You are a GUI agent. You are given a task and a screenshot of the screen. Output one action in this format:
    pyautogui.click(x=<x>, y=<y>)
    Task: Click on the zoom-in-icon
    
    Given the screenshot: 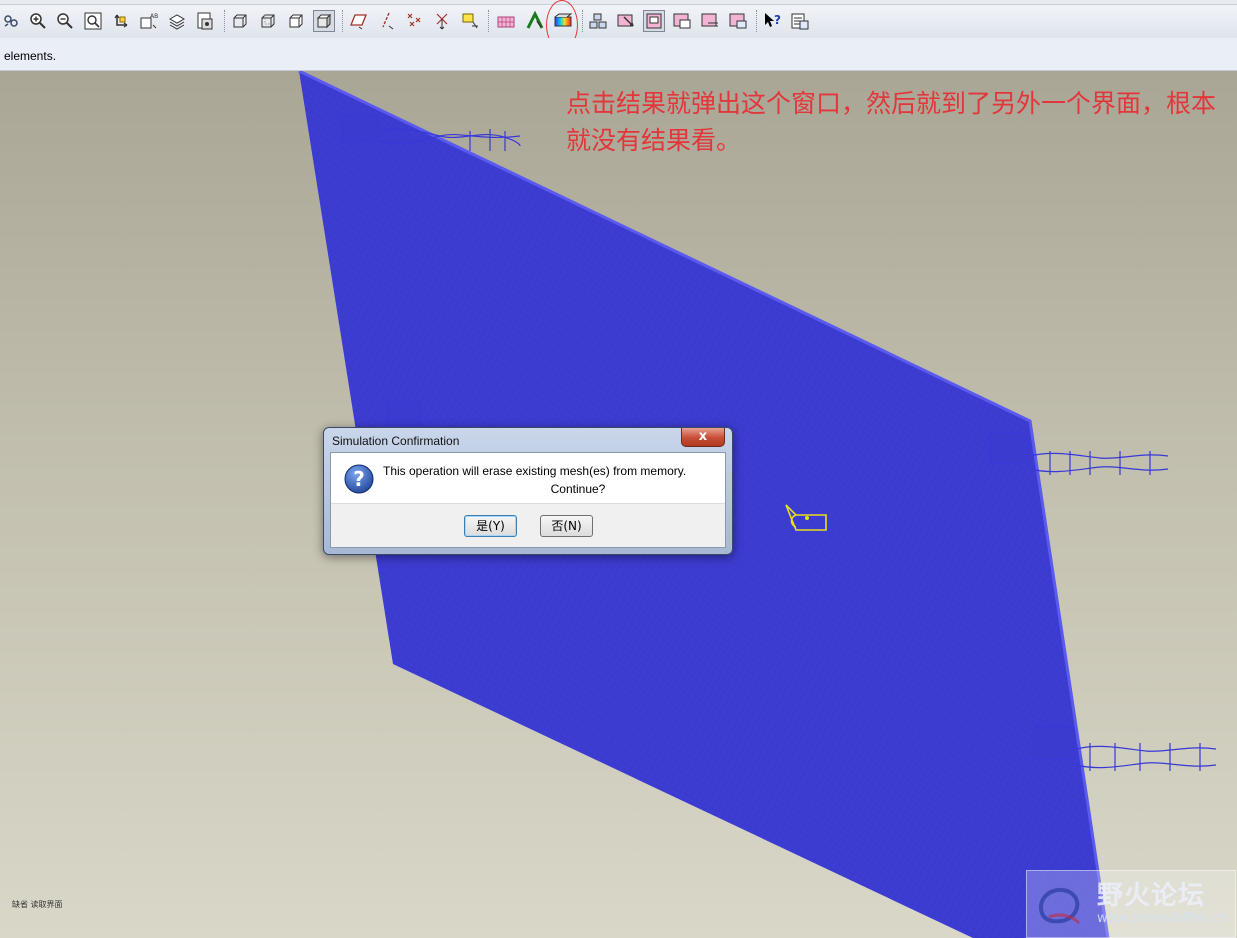 What is the action you would take?
    pyautogui.click(x=38, y=21)
    